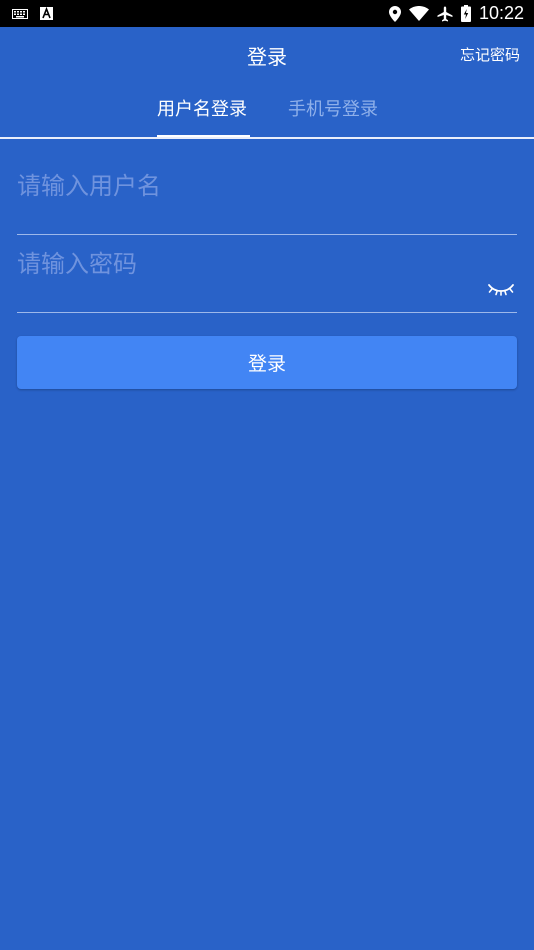 Image resolution: width=534 pixels, height=950 pixels. I want to click on wifi-icon, so click(418, 13).